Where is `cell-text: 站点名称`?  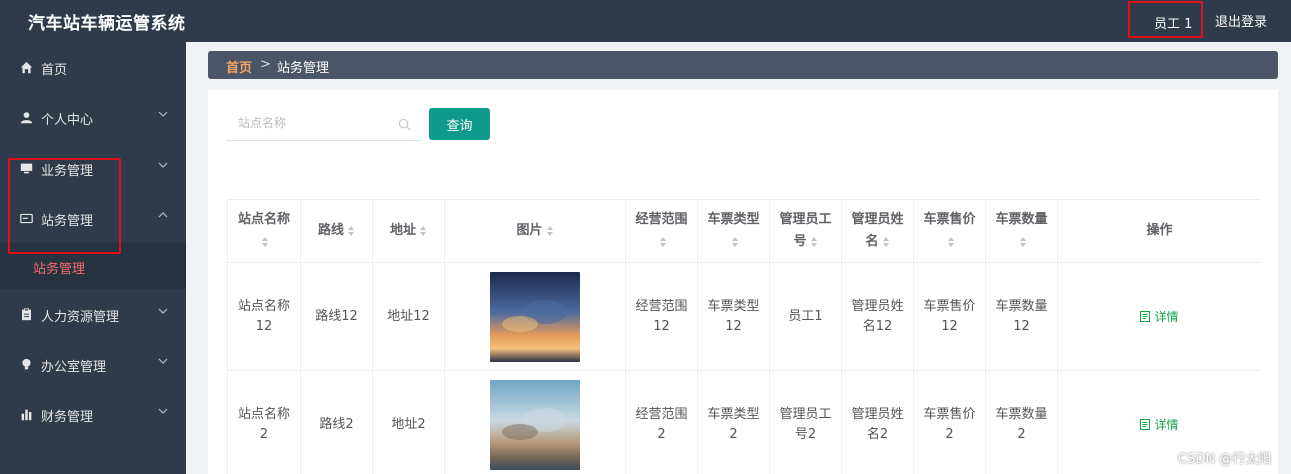 cell-text: 站点名称 is located at coordinates (263, 306).